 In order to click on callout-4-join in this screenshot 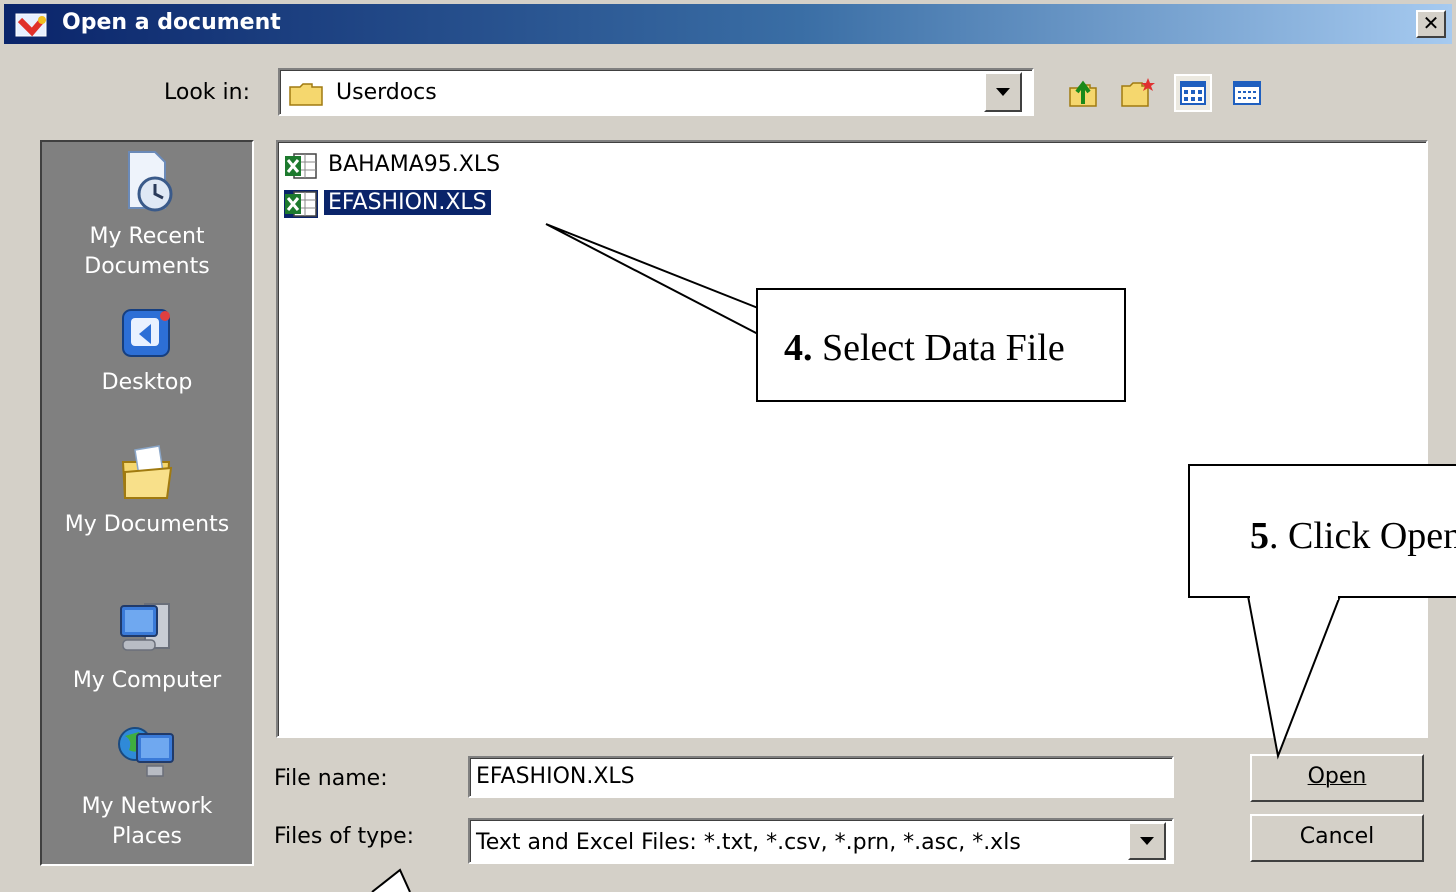, I will do `click(761, 321)`.